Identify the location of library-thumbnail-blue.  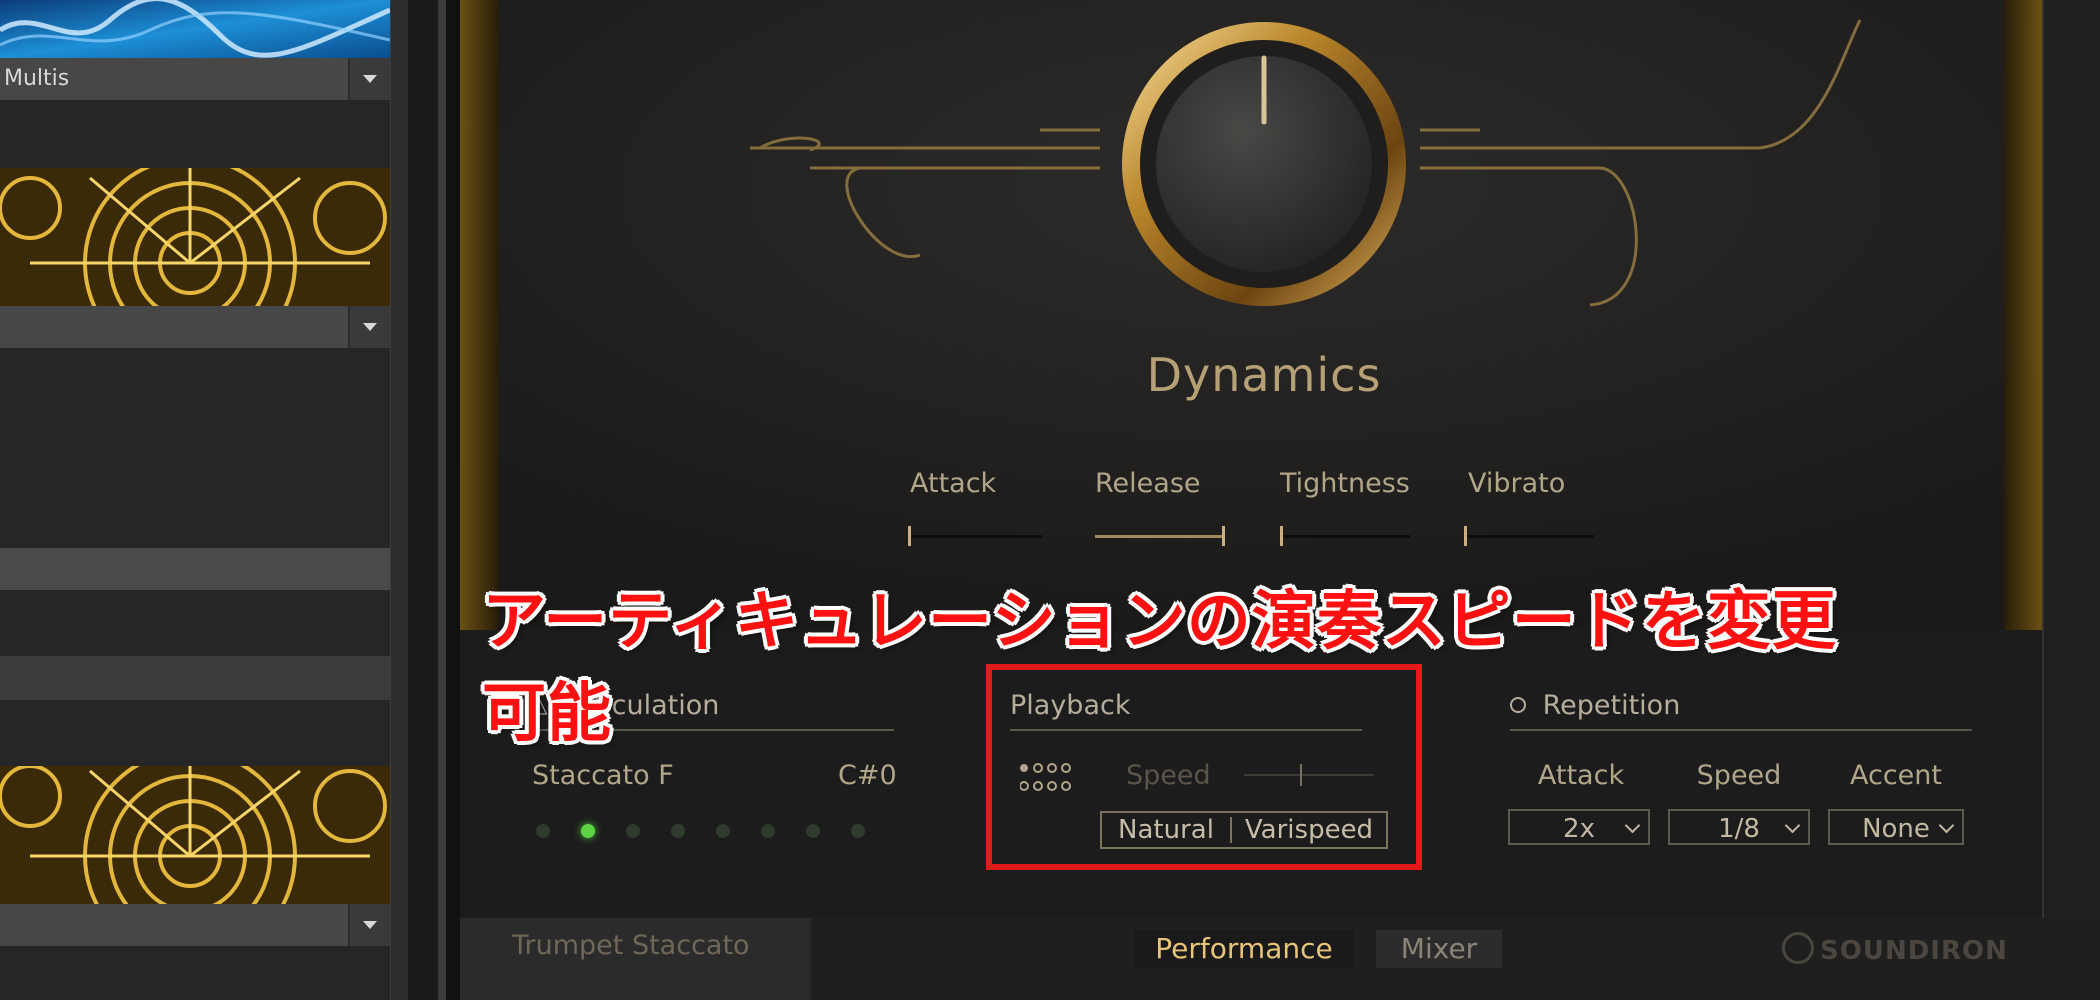
(195, 29).